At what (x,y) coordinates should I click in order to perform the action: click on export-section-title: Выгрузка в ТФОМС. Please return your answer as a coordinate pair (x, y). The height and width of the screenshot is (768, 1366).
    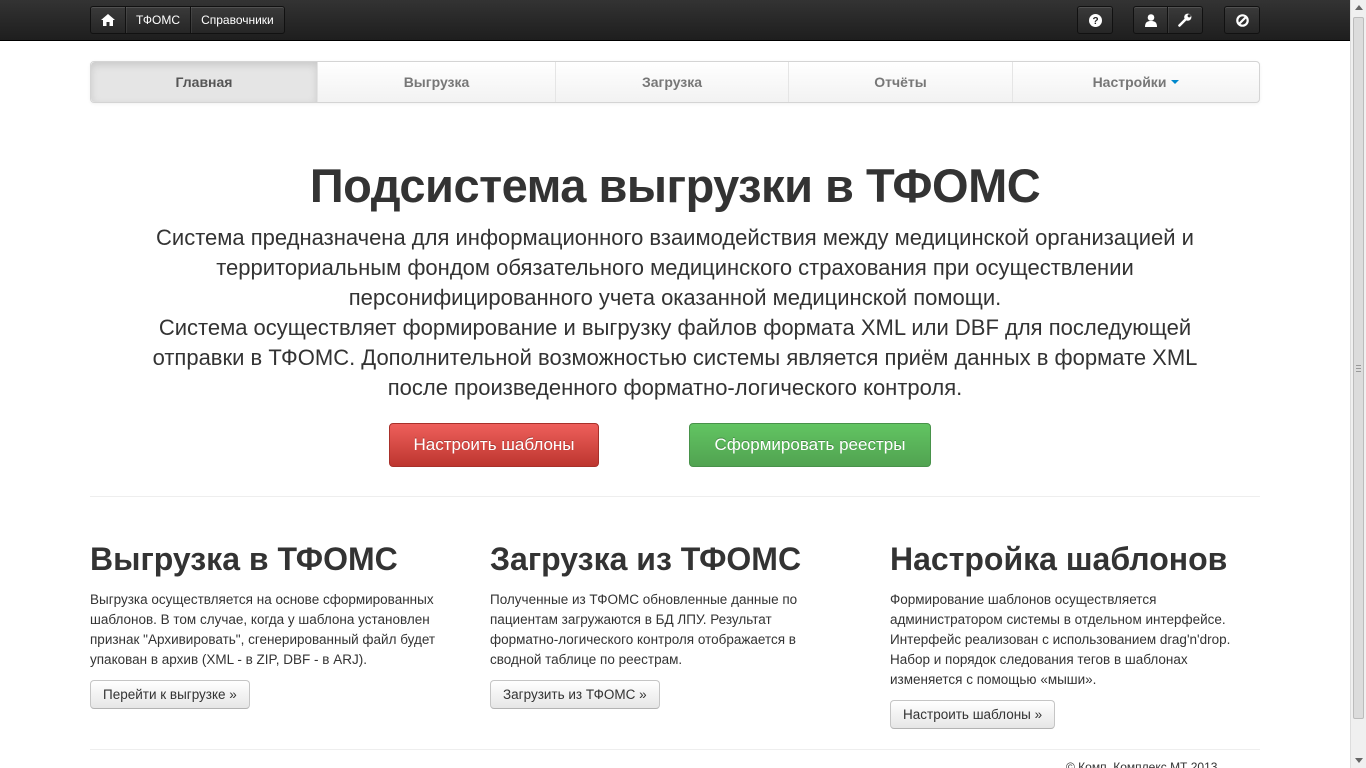
    Looking at the image, I should click on (244, 559).